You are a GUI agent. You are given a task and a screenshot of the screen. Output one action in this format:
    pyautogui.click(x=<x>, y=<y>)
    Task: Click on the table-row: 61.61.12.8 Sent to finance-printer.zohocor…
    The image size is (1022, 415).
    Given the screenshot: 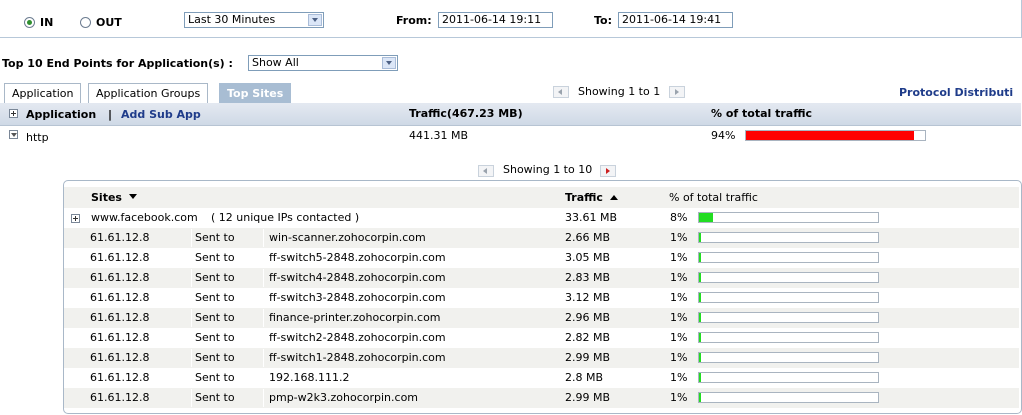 What is the action you would take?
    pyautogui.click(x=541, y=318)
    